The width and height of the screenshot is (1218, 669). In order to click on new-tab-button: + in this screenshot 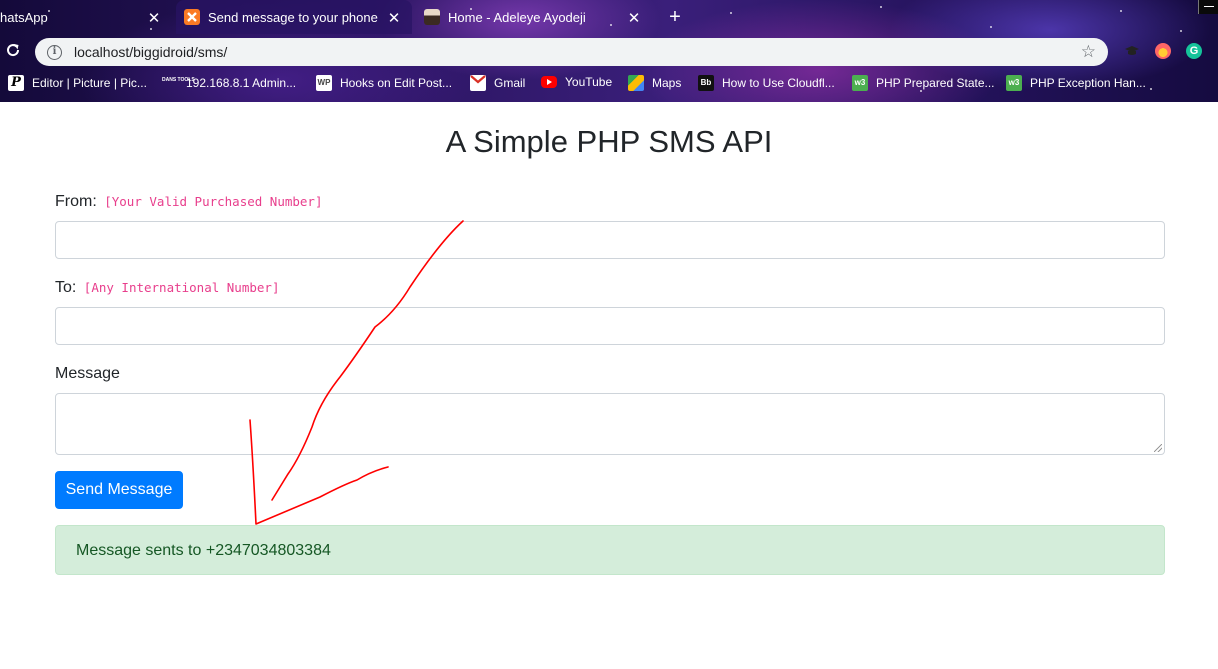, I will do `click(675, 17)`.